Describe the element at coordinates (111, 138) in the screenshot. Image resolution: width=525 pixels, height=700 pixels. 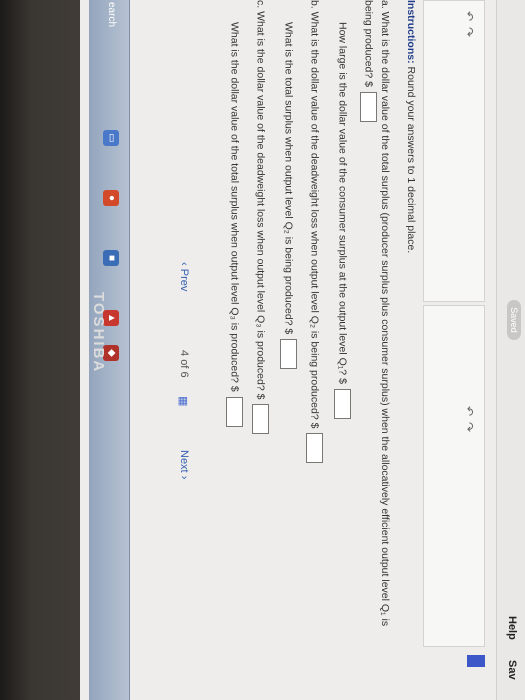
I see `taskview-icon: ▭` at that location.